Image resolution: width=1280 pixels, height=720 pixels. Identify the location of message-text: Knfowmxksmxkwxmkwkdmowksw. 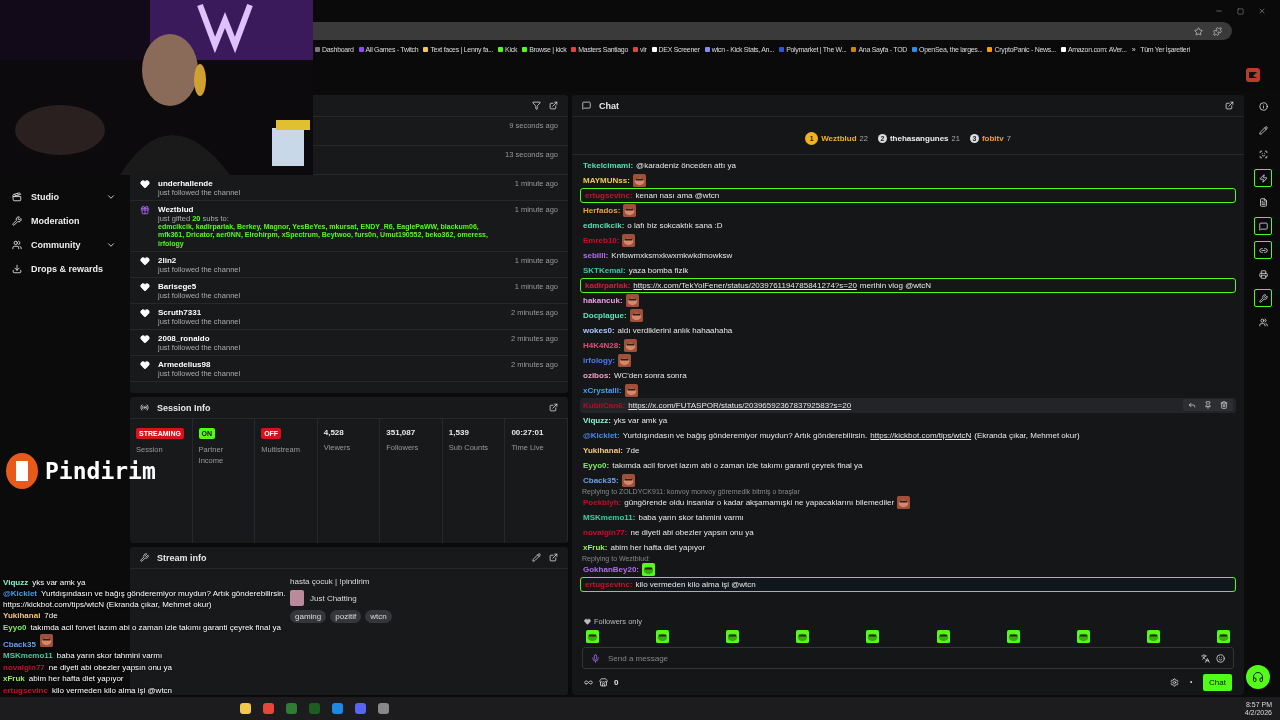
(672, 255).